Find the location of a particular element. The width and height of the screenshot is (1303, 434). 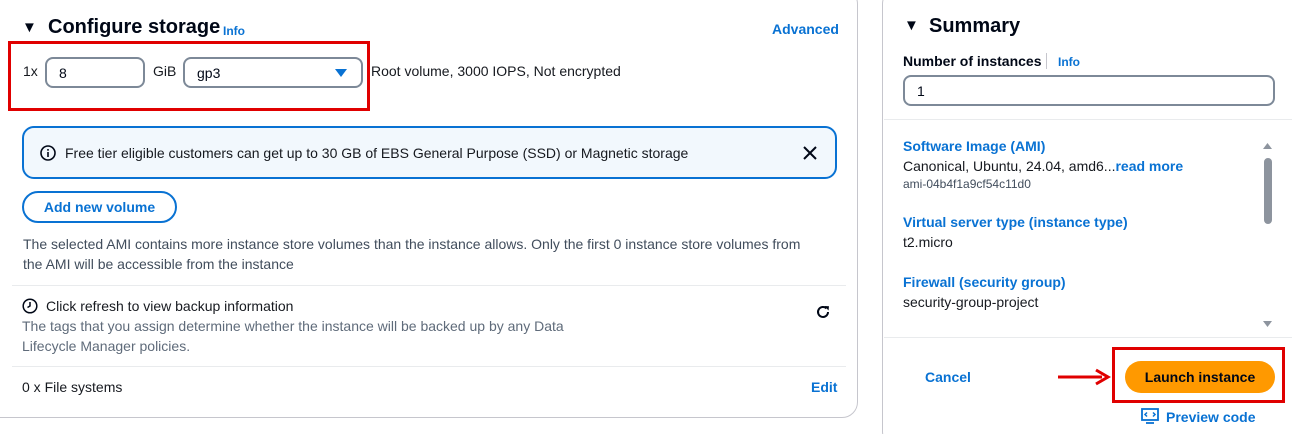

ami-id: ami-04b4f1a9cf54c11d0 is located at coordinates (967, 184).